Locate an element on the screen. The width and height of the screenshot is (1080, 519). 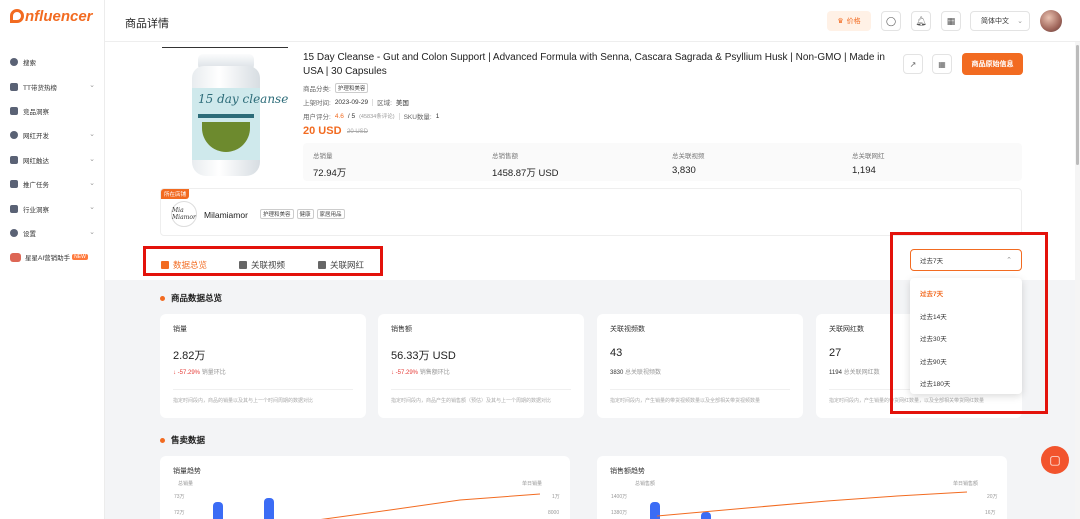
overview-section-title: 商品数据总览 is located at coordinates (191, 298).